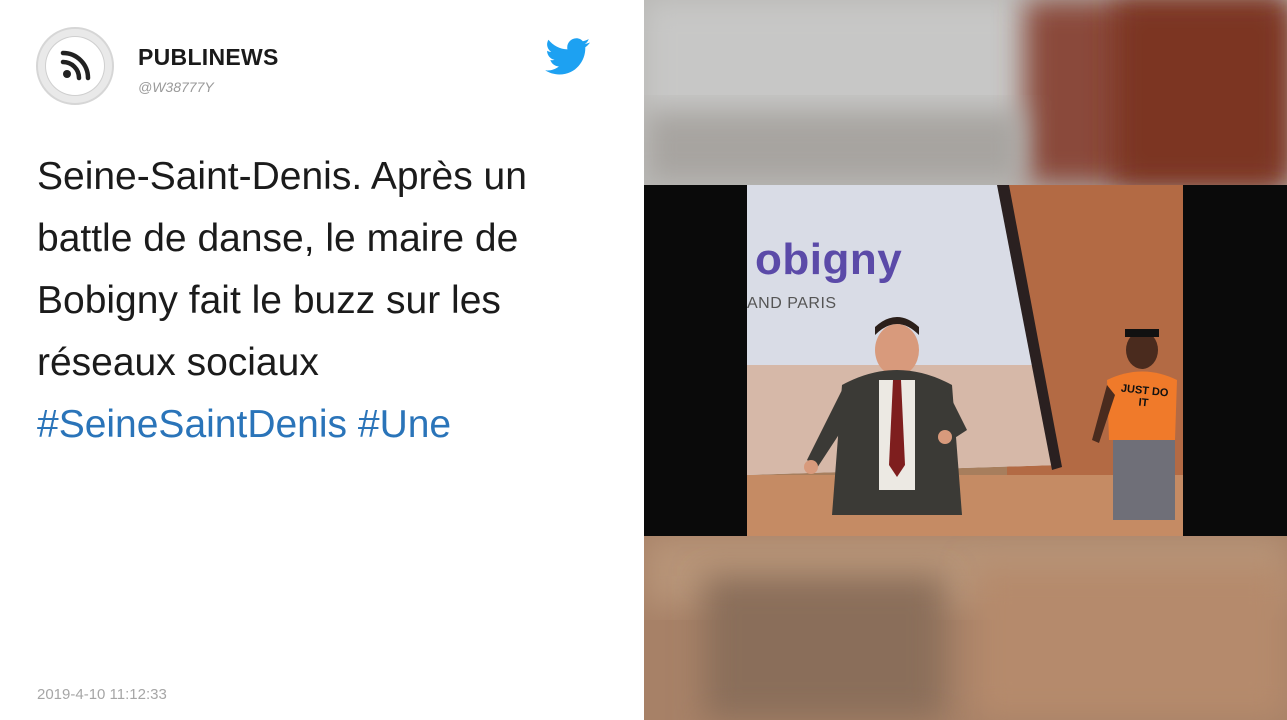 The height and width of the screenshot is (720, 1287). I want to click on blurred-background-bottom, so click(965, 628).